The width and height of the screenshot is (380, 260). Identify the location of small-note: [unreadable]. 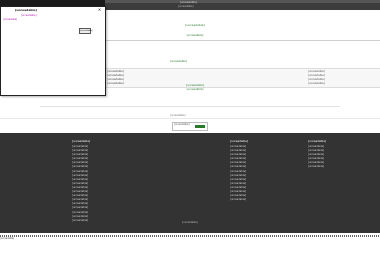
(178, 115).